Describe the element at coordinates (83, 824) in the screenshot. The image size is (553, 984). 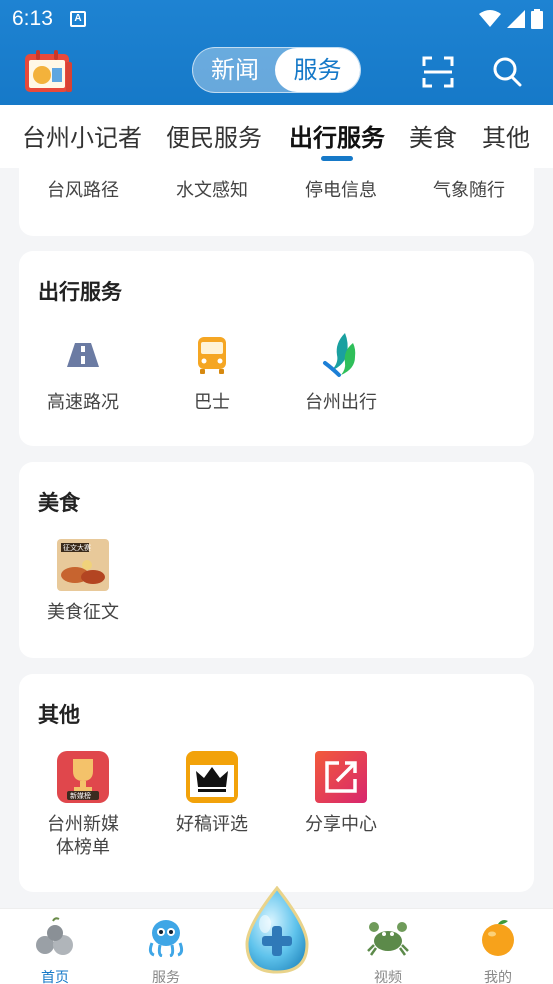
I see `label-line-1: 台州新媒` at that location.